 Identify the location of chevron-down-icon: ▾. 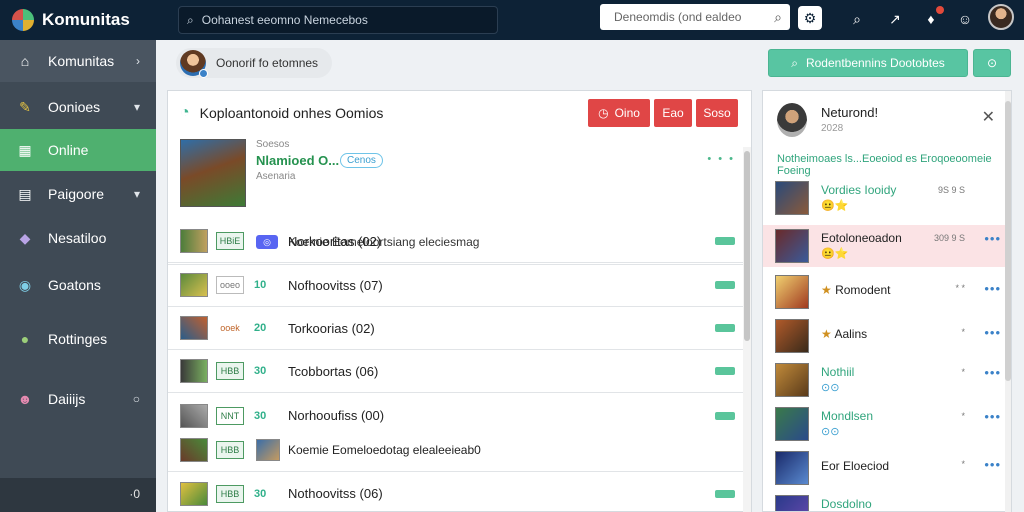
(136, 107).